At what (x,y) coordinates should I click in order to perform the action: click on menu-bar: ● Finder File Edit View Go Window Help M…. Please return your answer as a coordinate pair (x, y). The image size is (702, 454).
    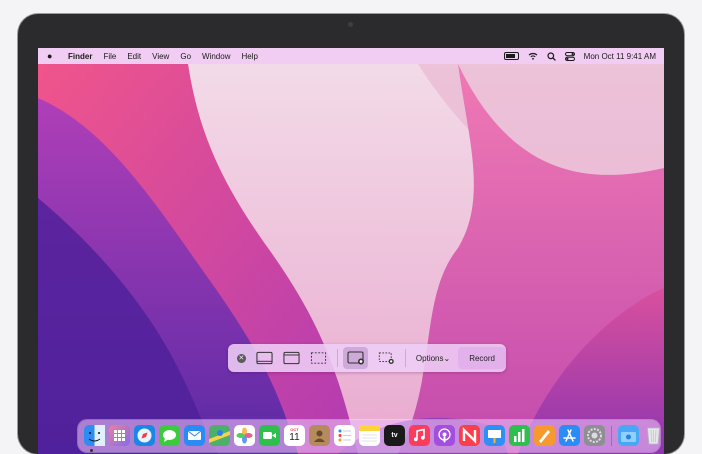
    Looking at the image, I should click on (351, 56).